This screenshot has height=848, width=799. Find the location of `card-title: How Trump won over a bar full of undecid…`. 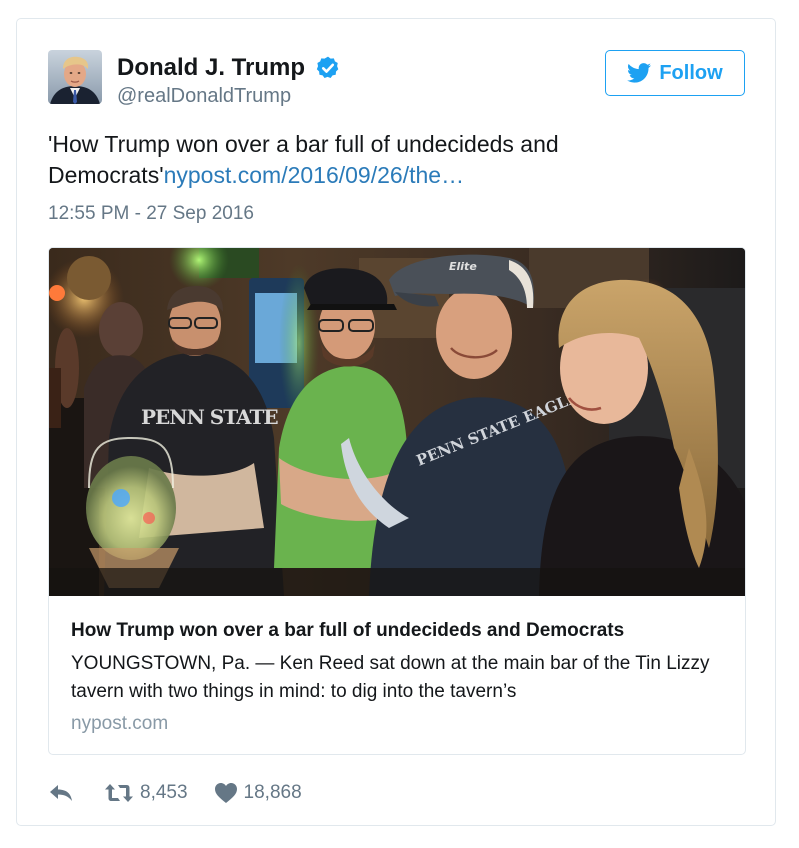

card-title: How Trump won over a bar full of undecid… is located at coordinates (348, 630).